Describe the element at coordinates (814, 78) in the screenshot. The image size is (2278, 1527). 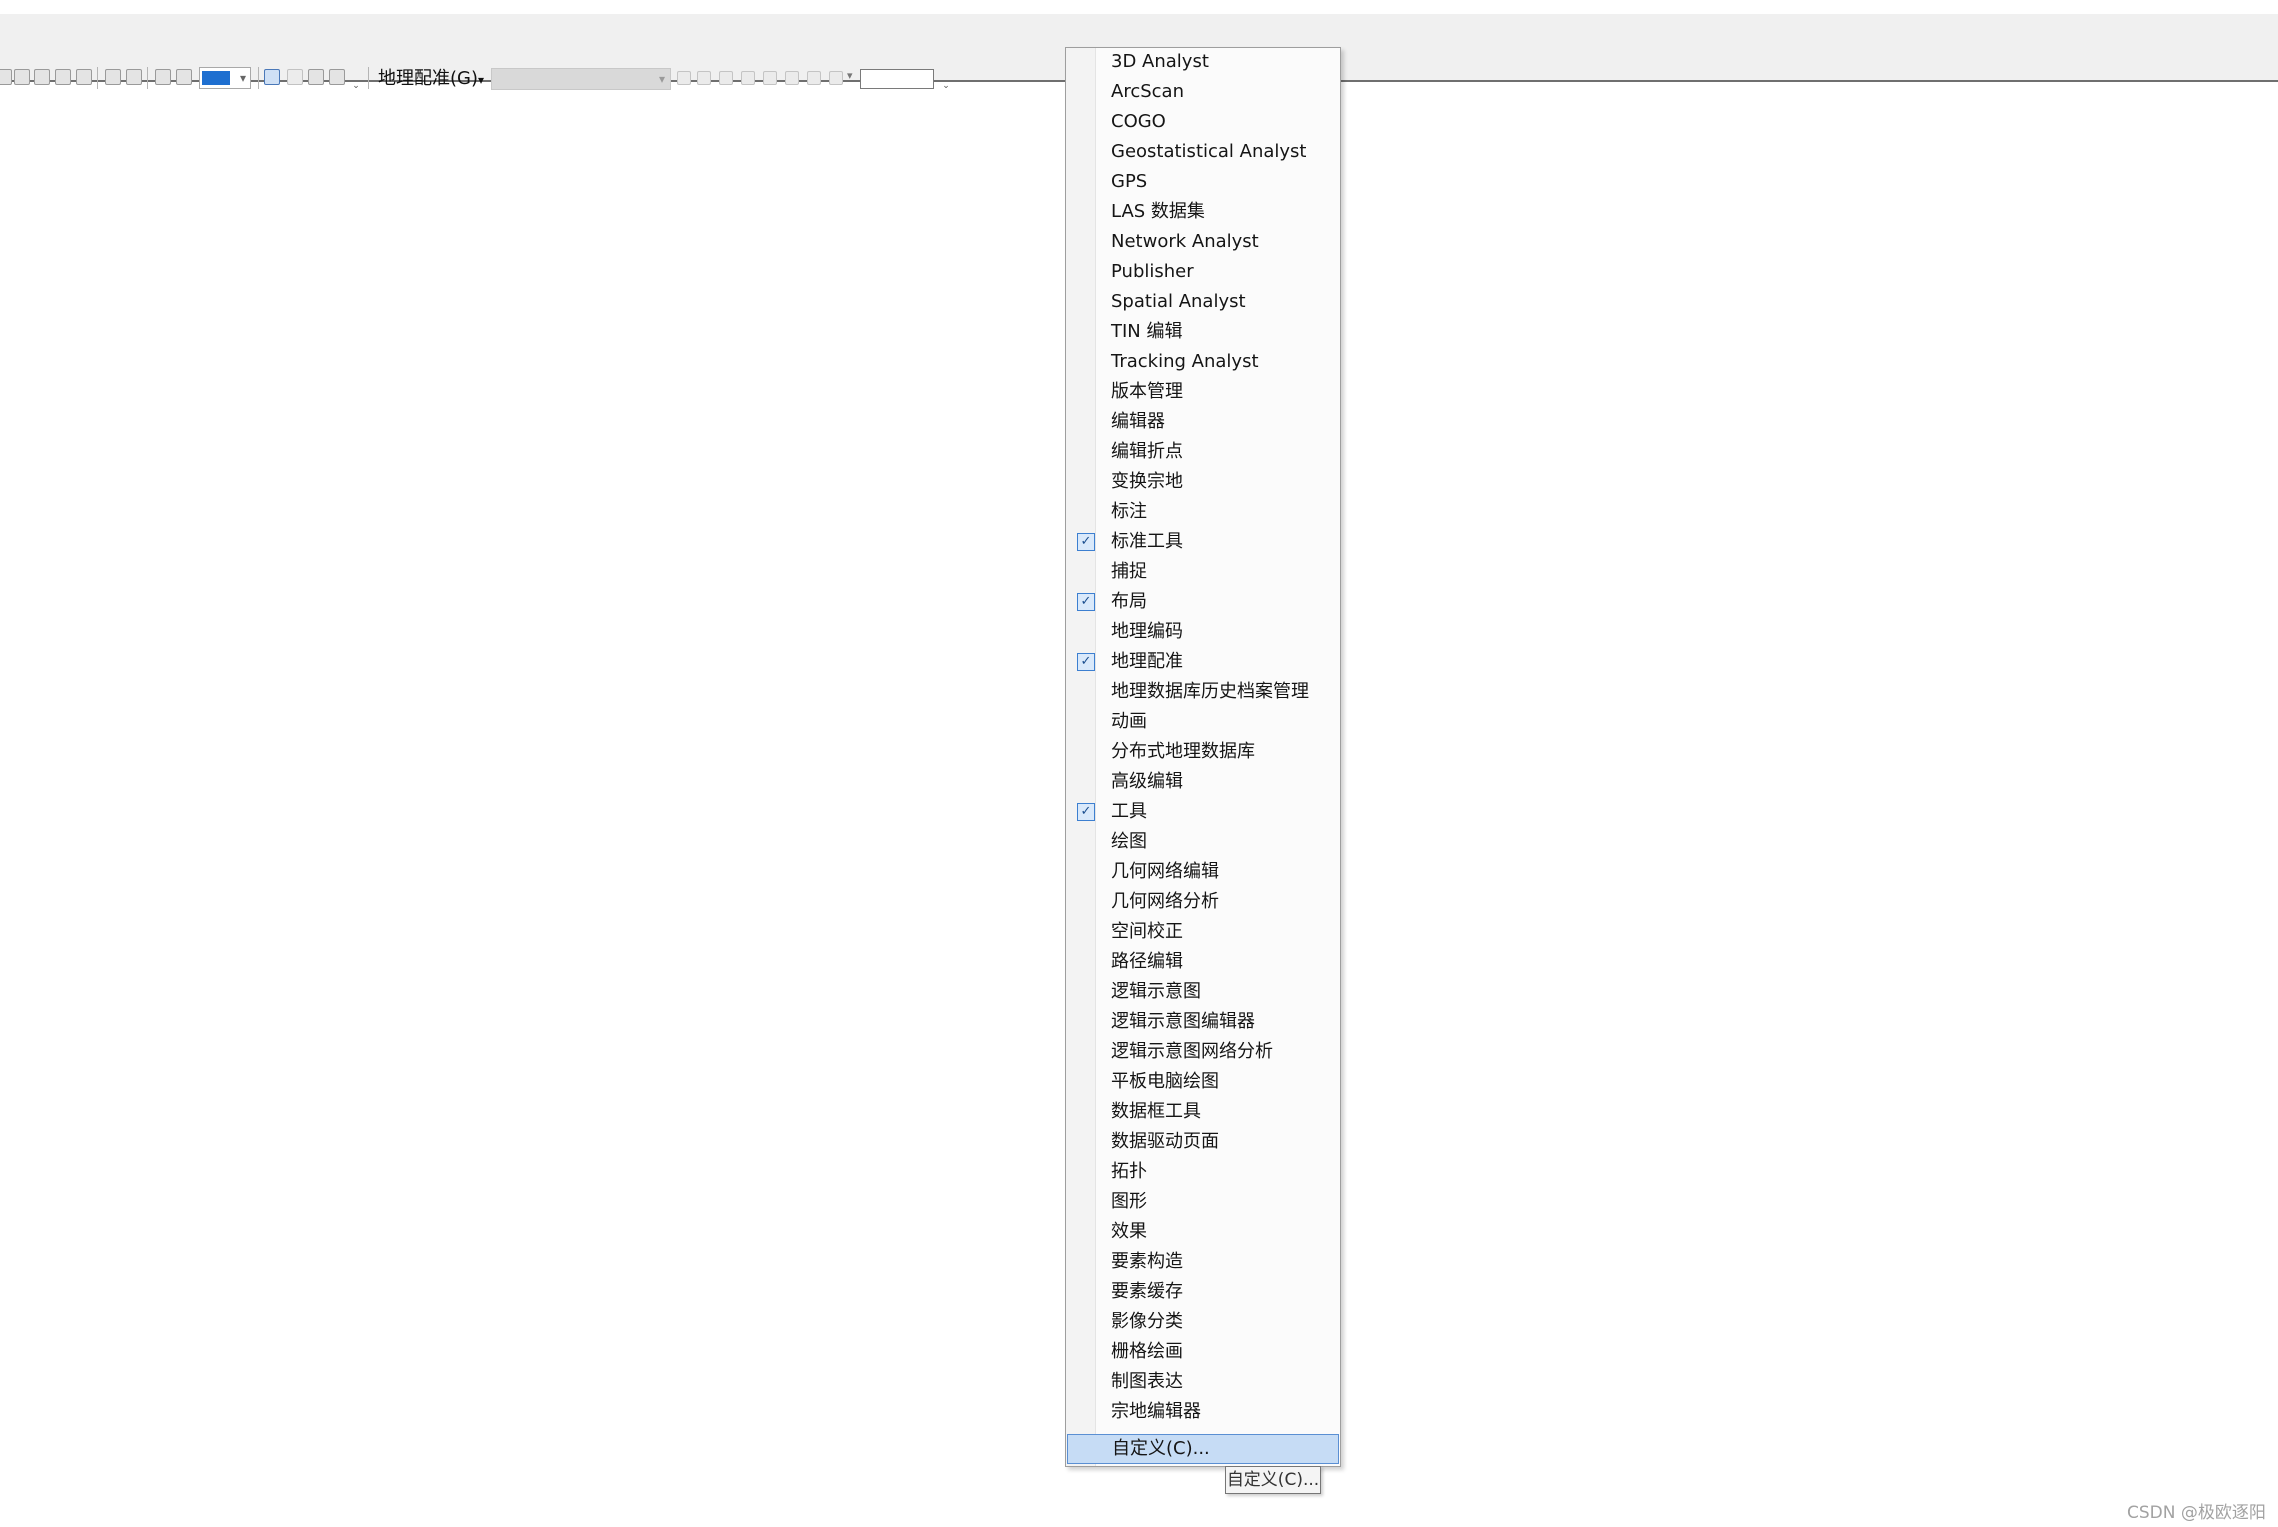
I see `viewer-icon` at that location.